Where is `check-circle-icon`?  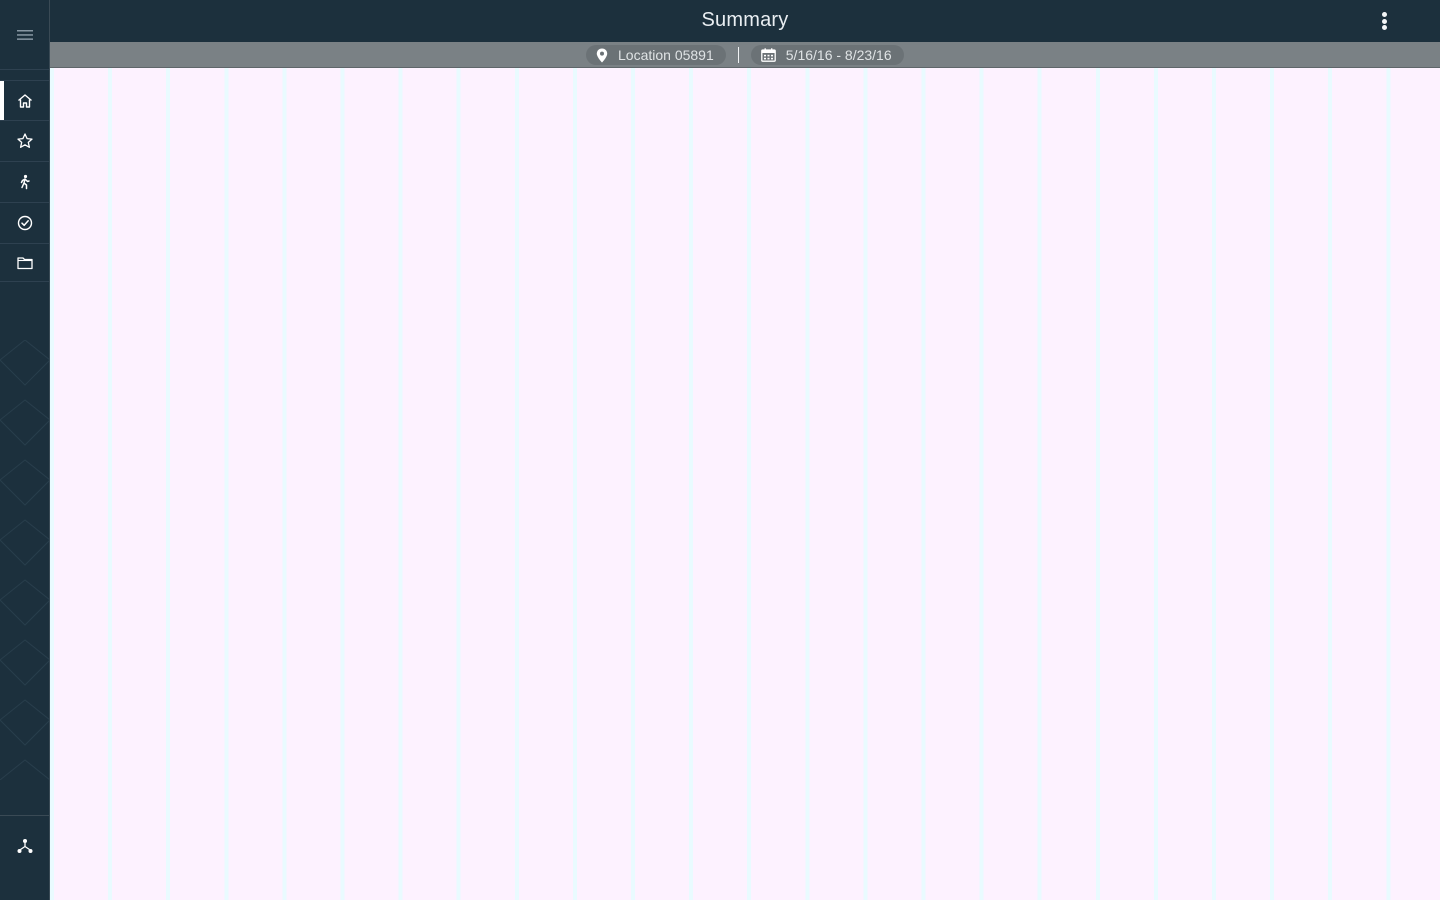 check-circle-icon is located at coordinates (25, 223).